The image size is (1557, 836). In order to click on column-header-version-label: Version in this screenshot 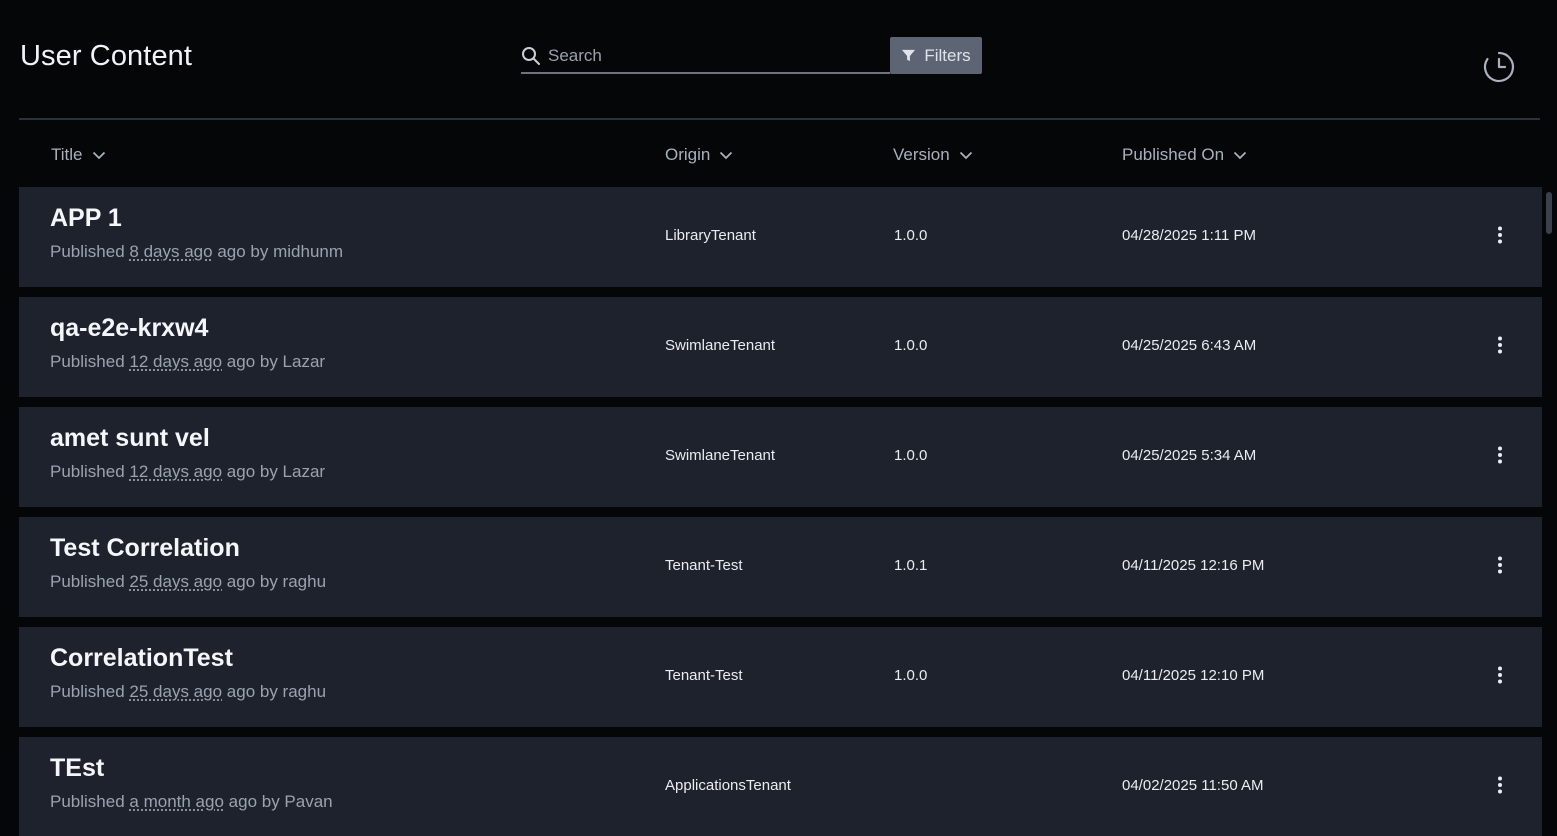, I will do `click(921, 154)`.